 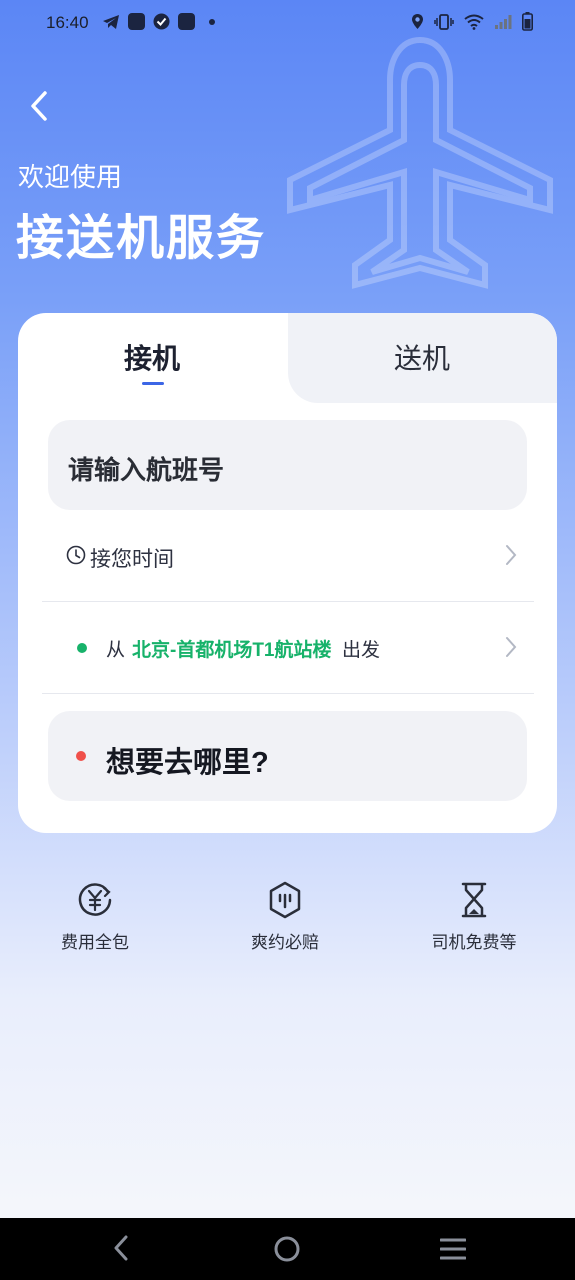 I want to click on status-left-icons, so click(x=158, y=21).